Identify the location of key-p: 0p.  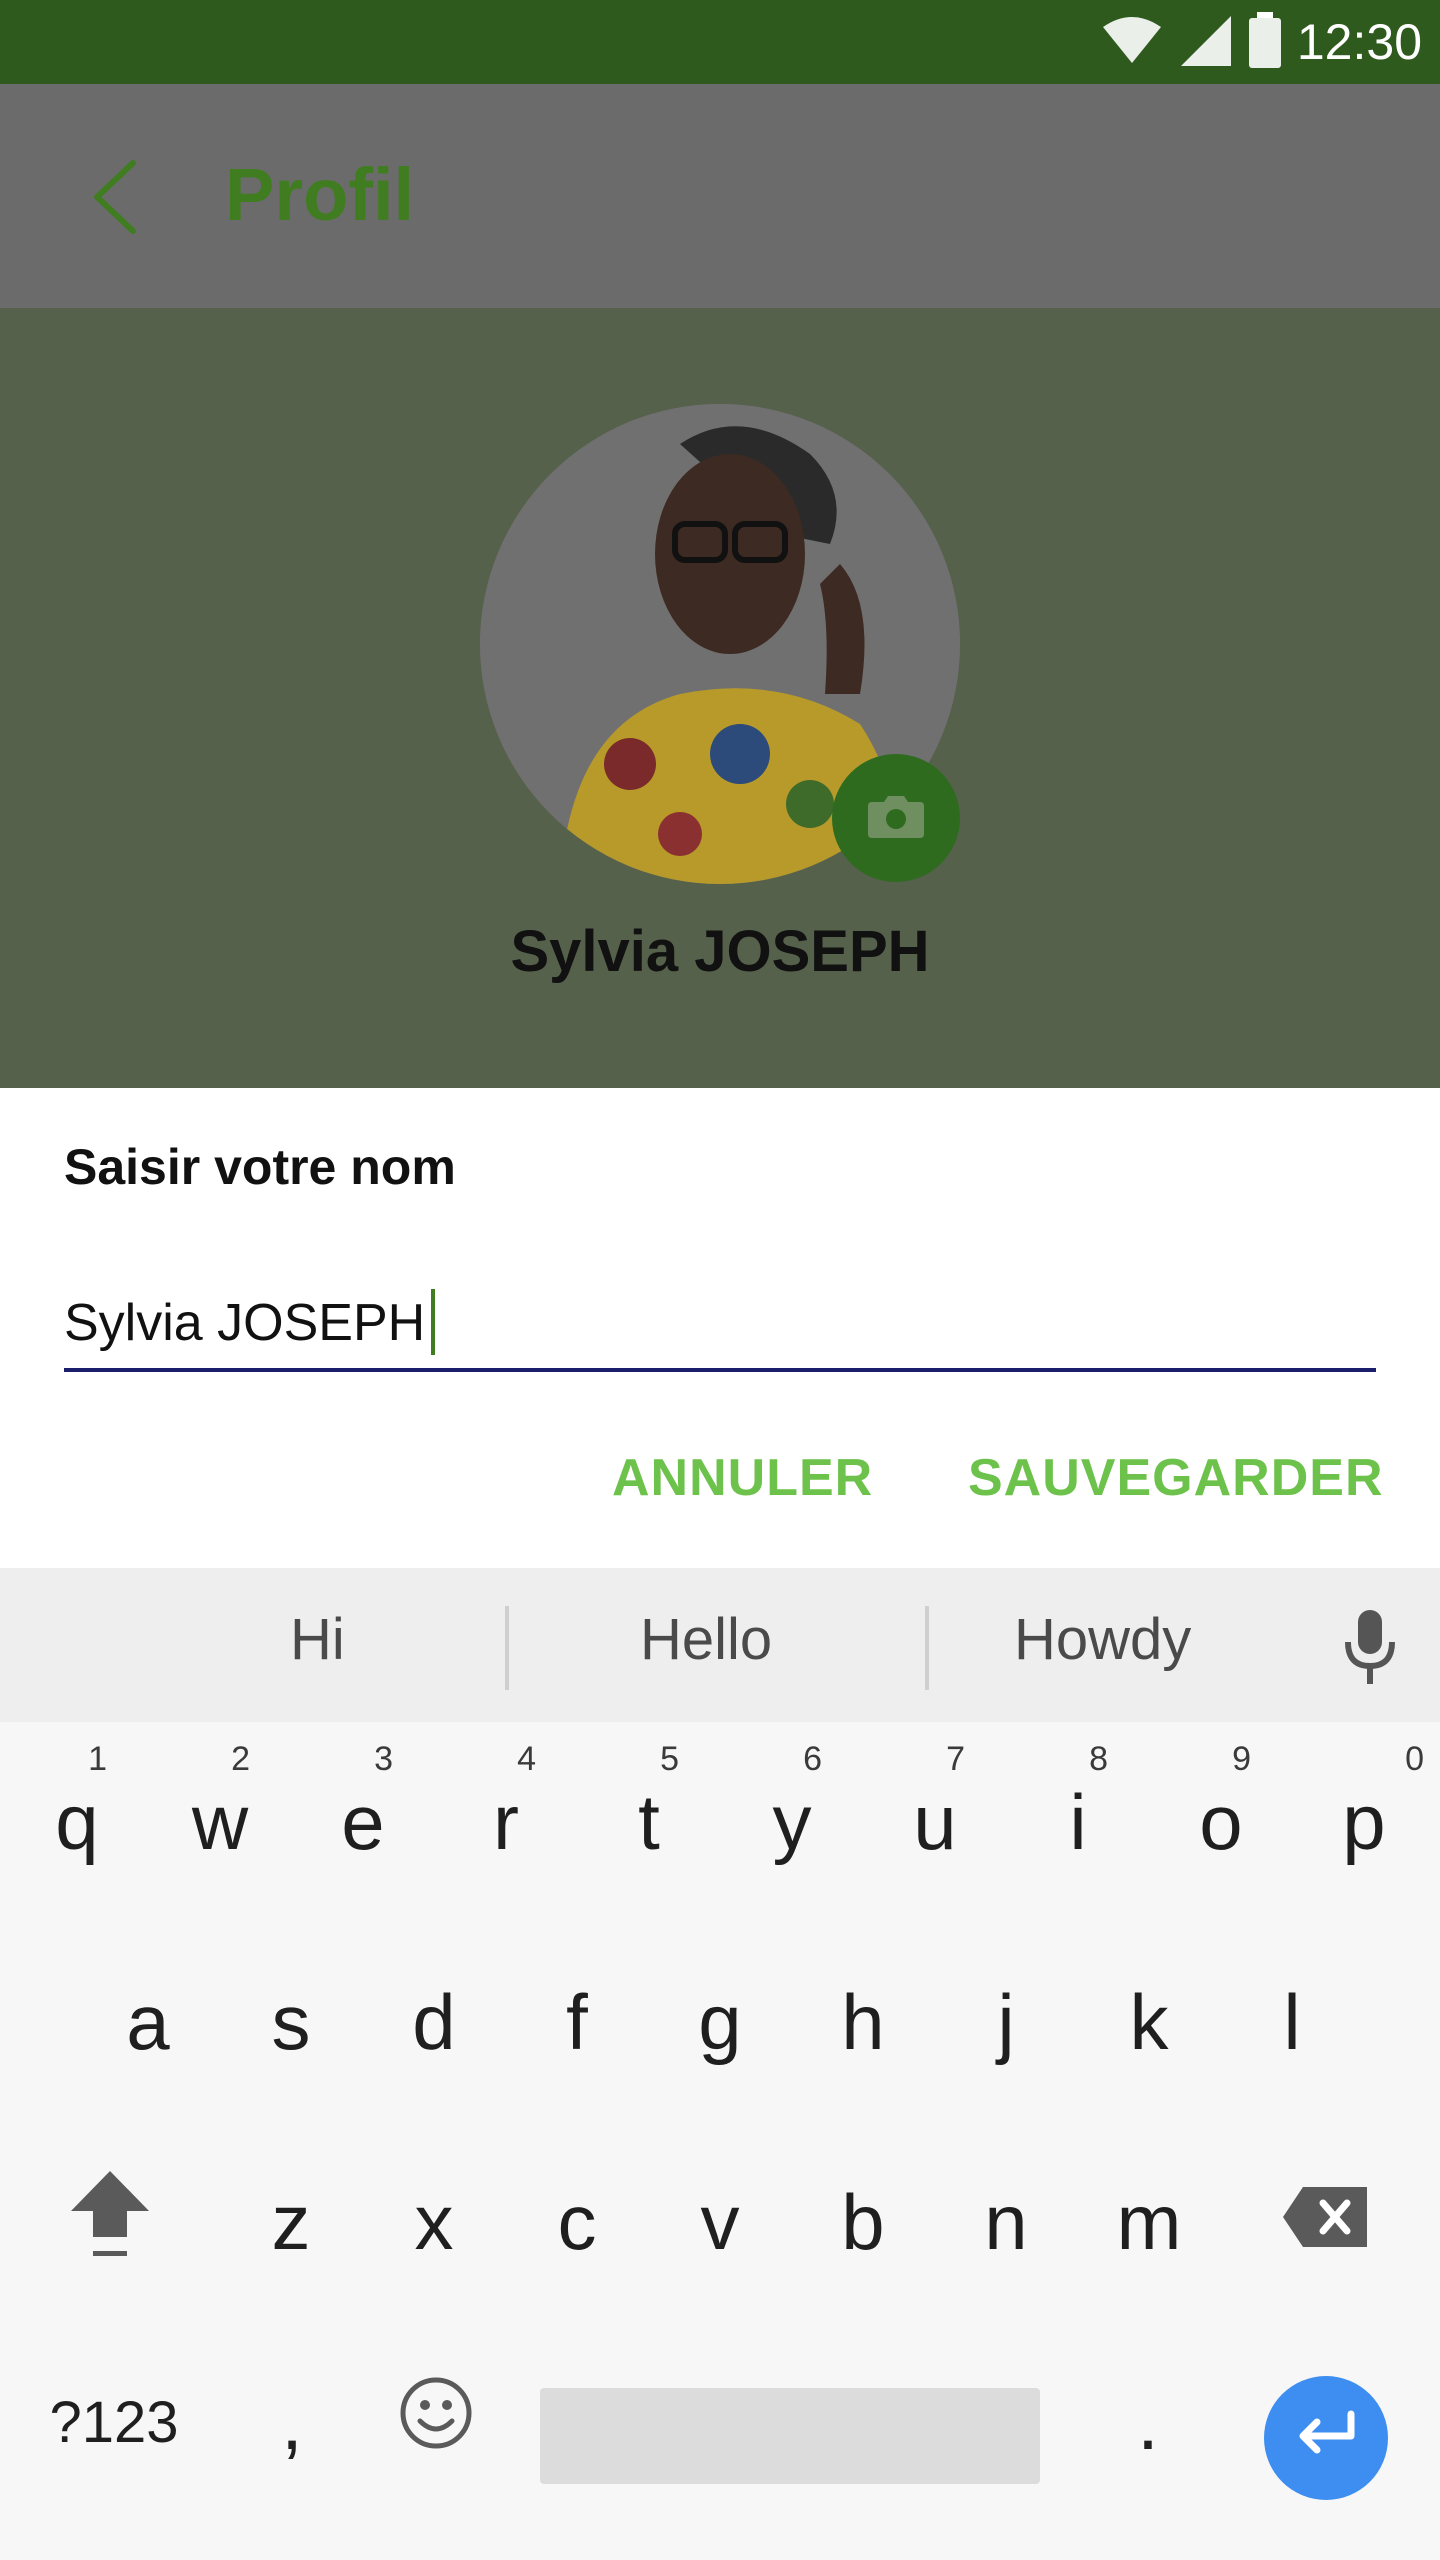
(1364, 1822).